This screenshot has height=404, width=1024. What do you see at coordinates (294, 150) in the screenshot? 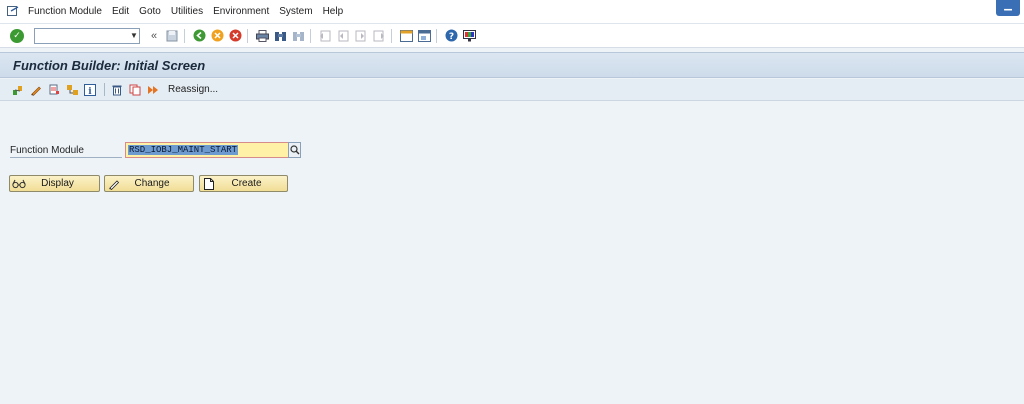
I see `value-help-search-icon` at bounding box center [294, 150].